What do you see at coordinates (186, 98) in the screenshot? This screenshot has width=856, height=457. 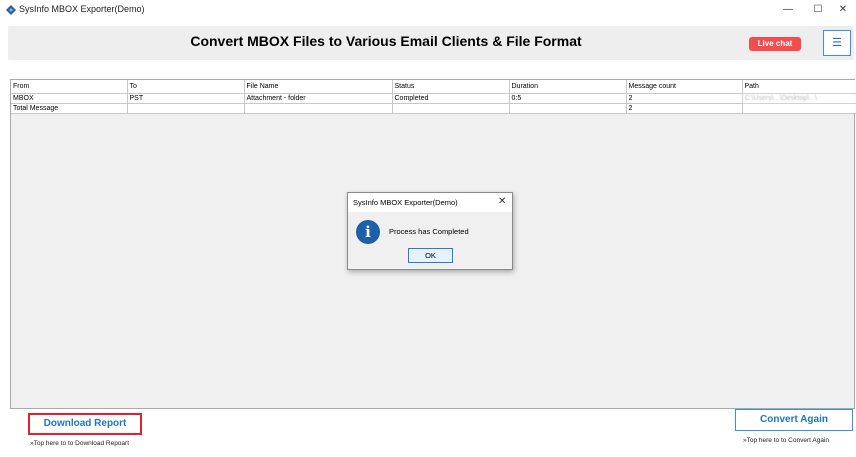 I see `table-cell: PST` at bounding box center [186, 98].